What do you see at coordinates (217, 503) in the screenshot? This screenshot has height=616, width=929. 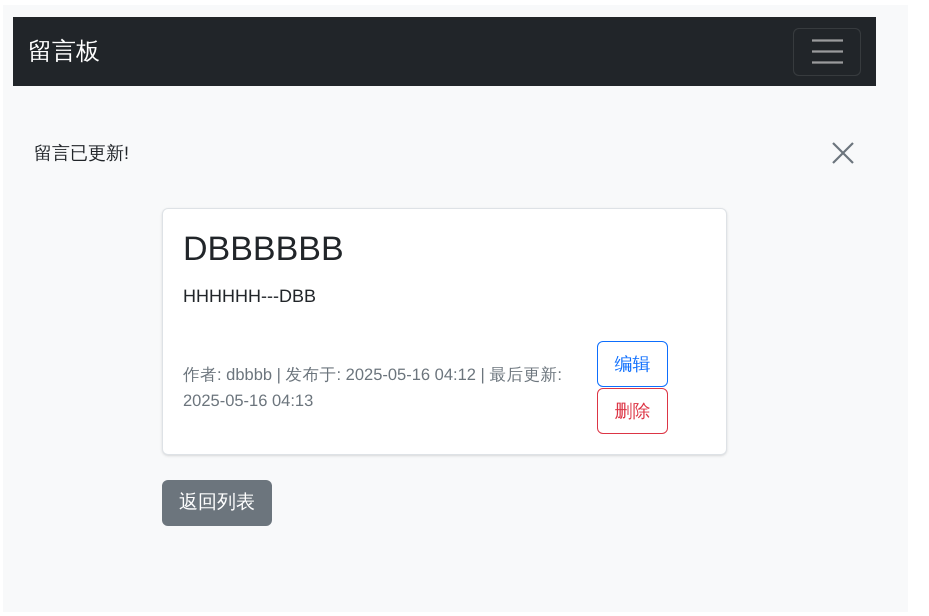 I see `back-to-list-button: 返回列表` at bounding box center [217, 503].